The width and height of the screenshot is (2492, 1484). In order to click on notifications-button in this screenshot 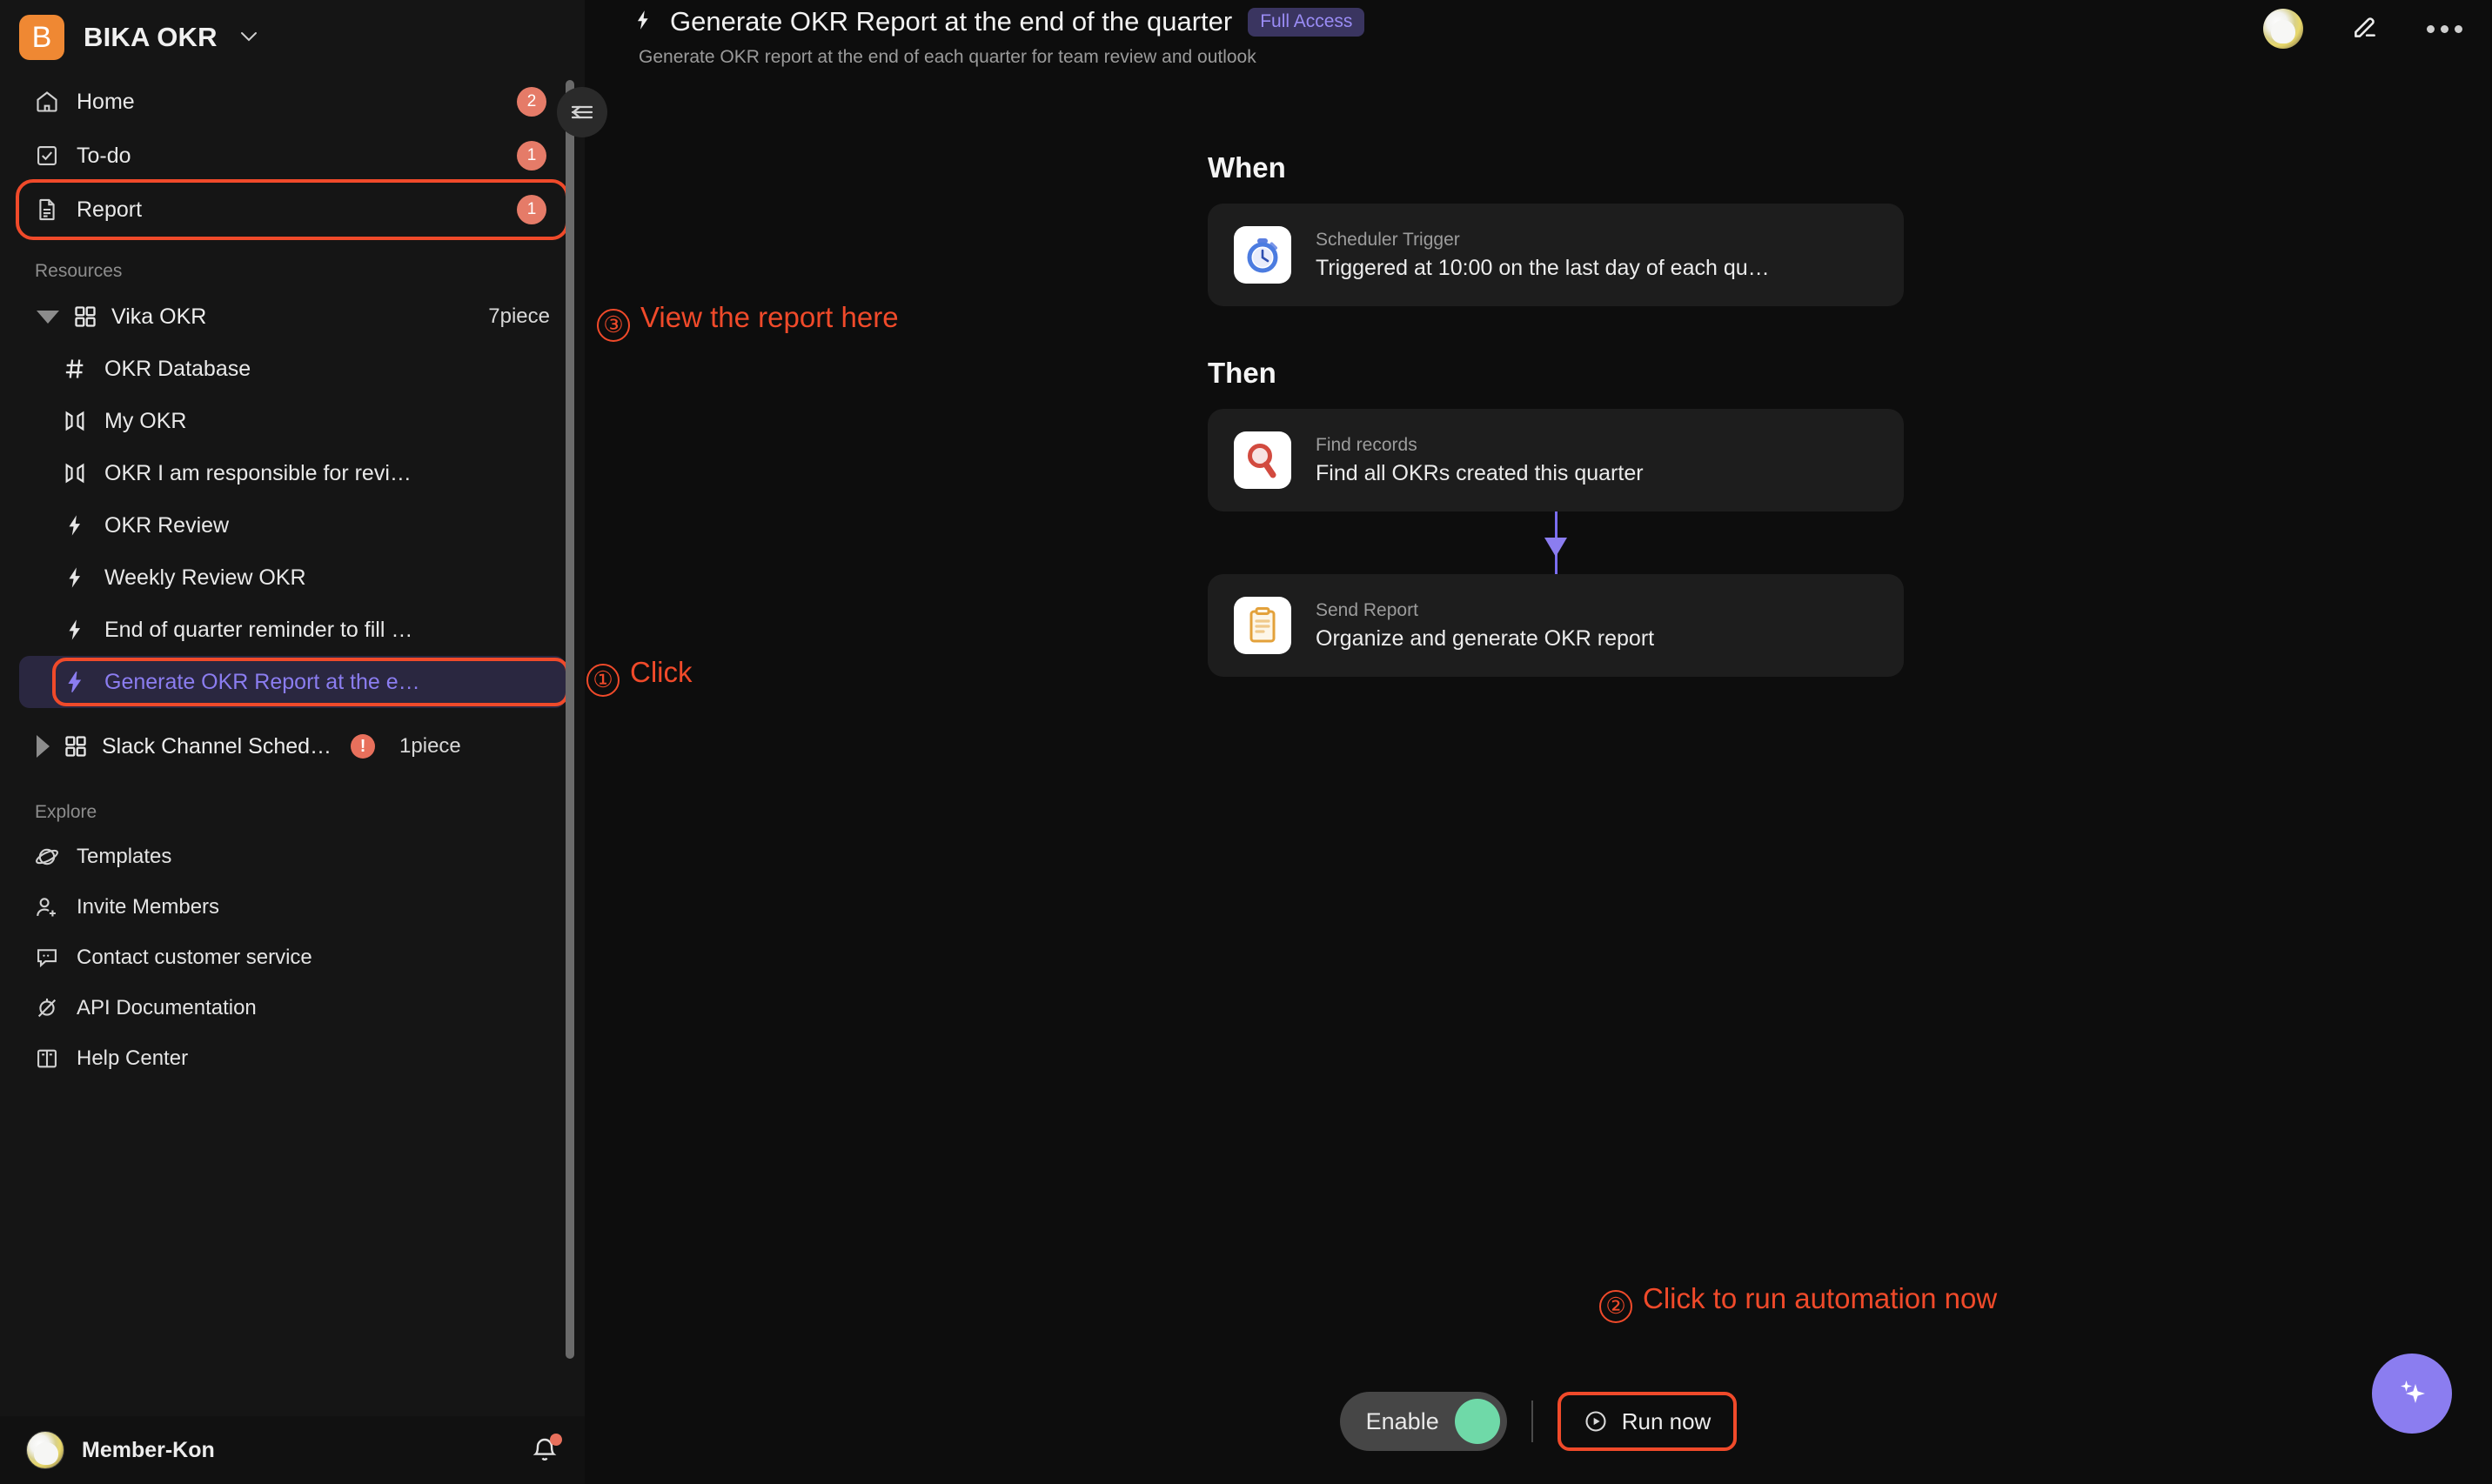, I will do `click(546, 1450)`.